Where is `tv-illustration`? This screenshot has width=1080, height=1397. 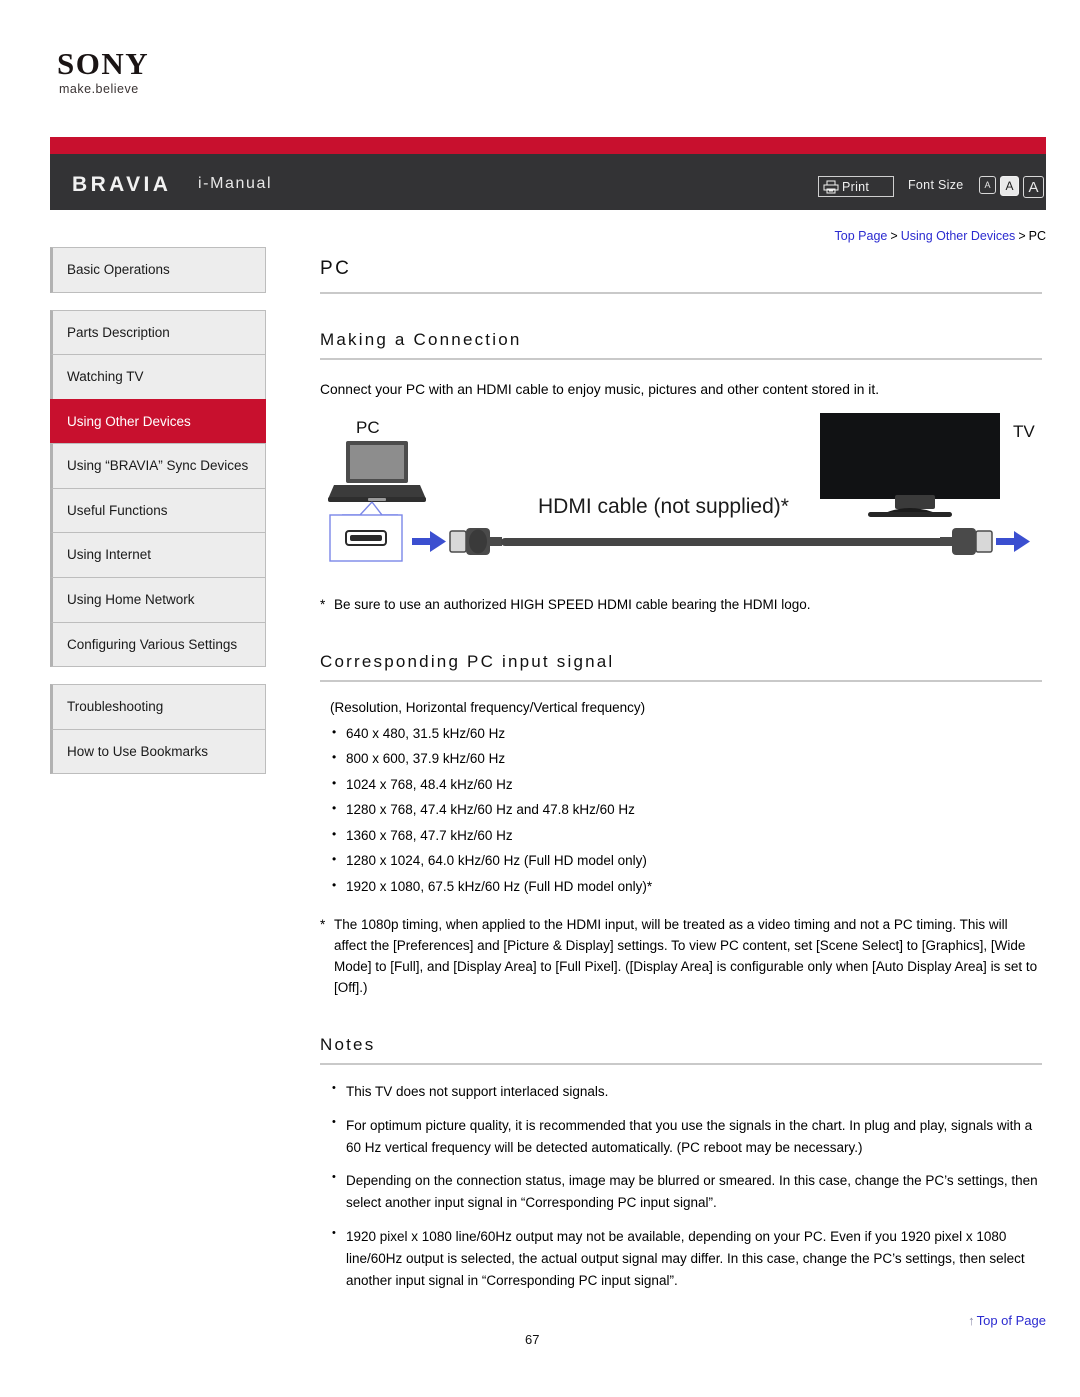 tv-illustration is located at coordinates (910, 464).